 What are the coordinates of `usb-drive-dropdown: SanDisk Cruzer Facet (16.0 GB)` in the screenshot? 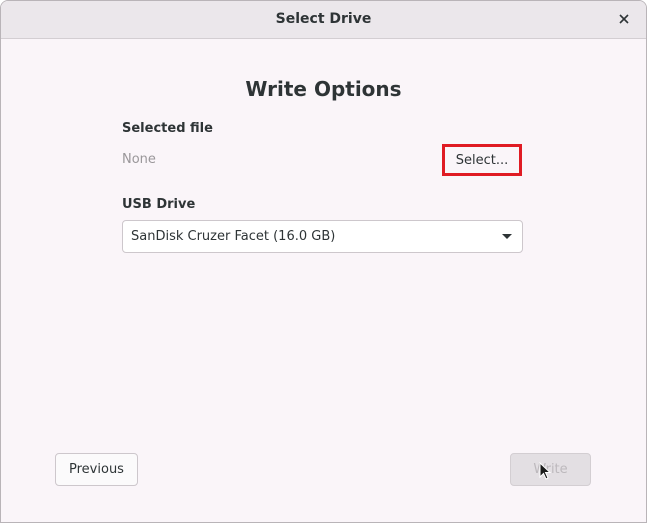 It's located at (322, 236).